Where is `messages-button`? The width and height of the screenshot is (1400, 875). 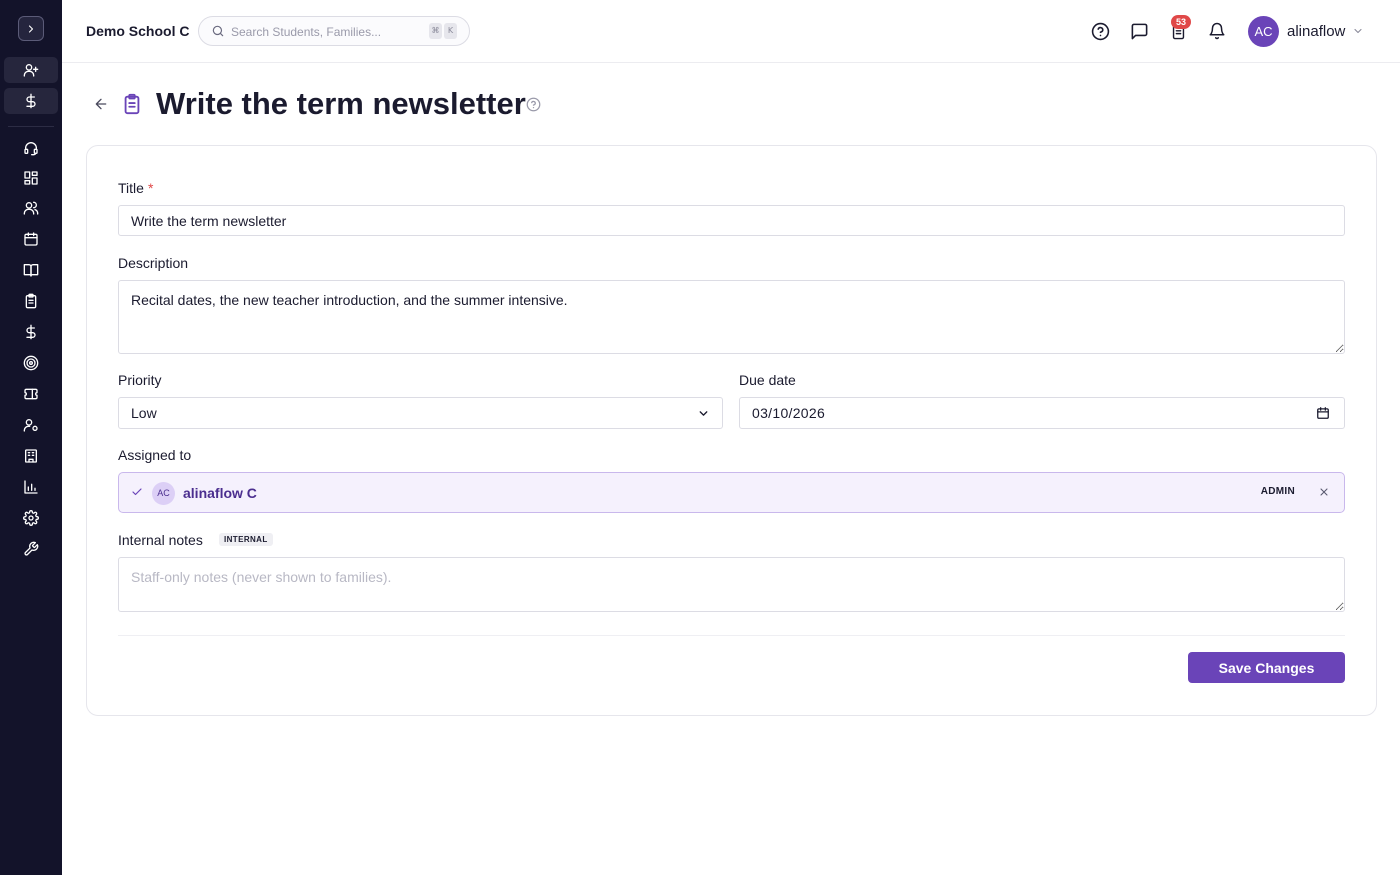
messages-button is located at coordinates (1139, 31).